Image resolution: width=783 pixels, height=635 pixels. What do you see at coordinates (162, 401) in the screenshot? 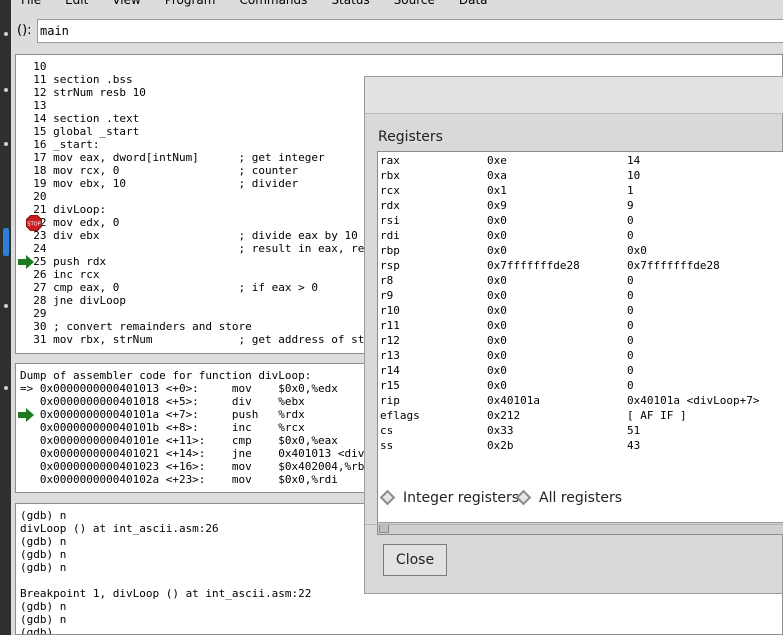
I see `code-line: 0x0000000000401018 <+5>: div %ebx` at bounding box center [162, 401].